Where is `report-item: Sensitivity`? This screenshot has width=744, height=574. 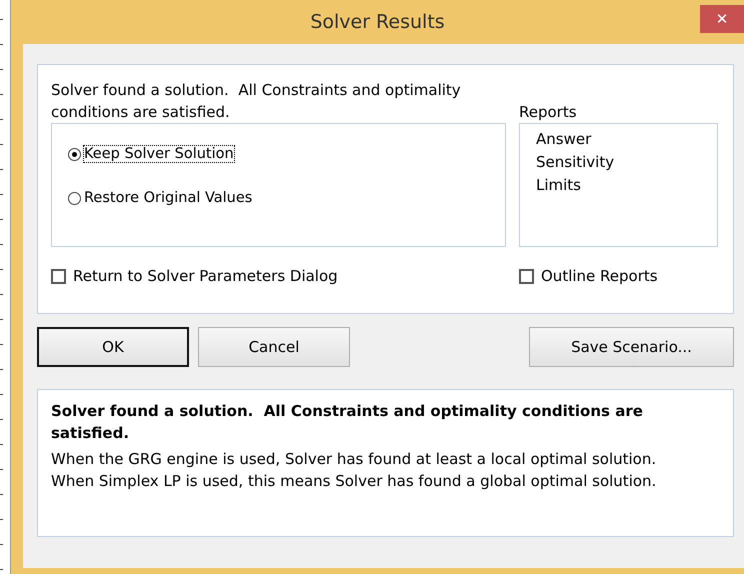
report-item: Sensitivity is located at coordinates (575, 162).